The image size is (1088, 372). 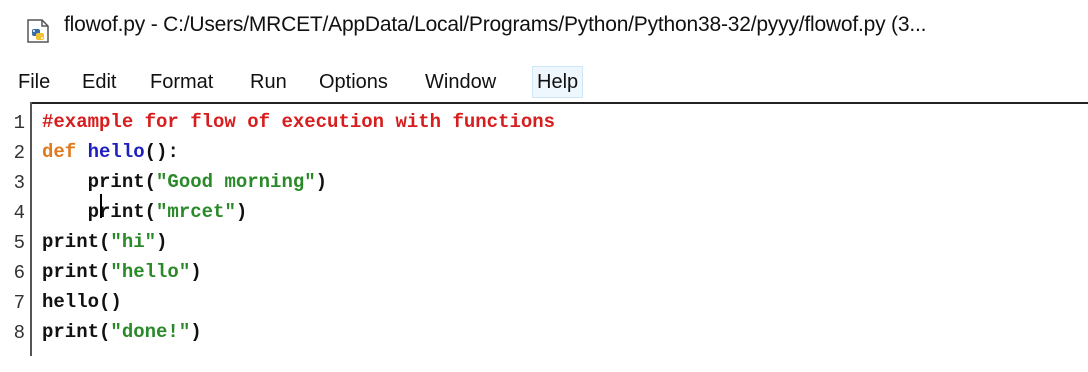 I want to click on line-number: 4, so click(x=19, y=213).